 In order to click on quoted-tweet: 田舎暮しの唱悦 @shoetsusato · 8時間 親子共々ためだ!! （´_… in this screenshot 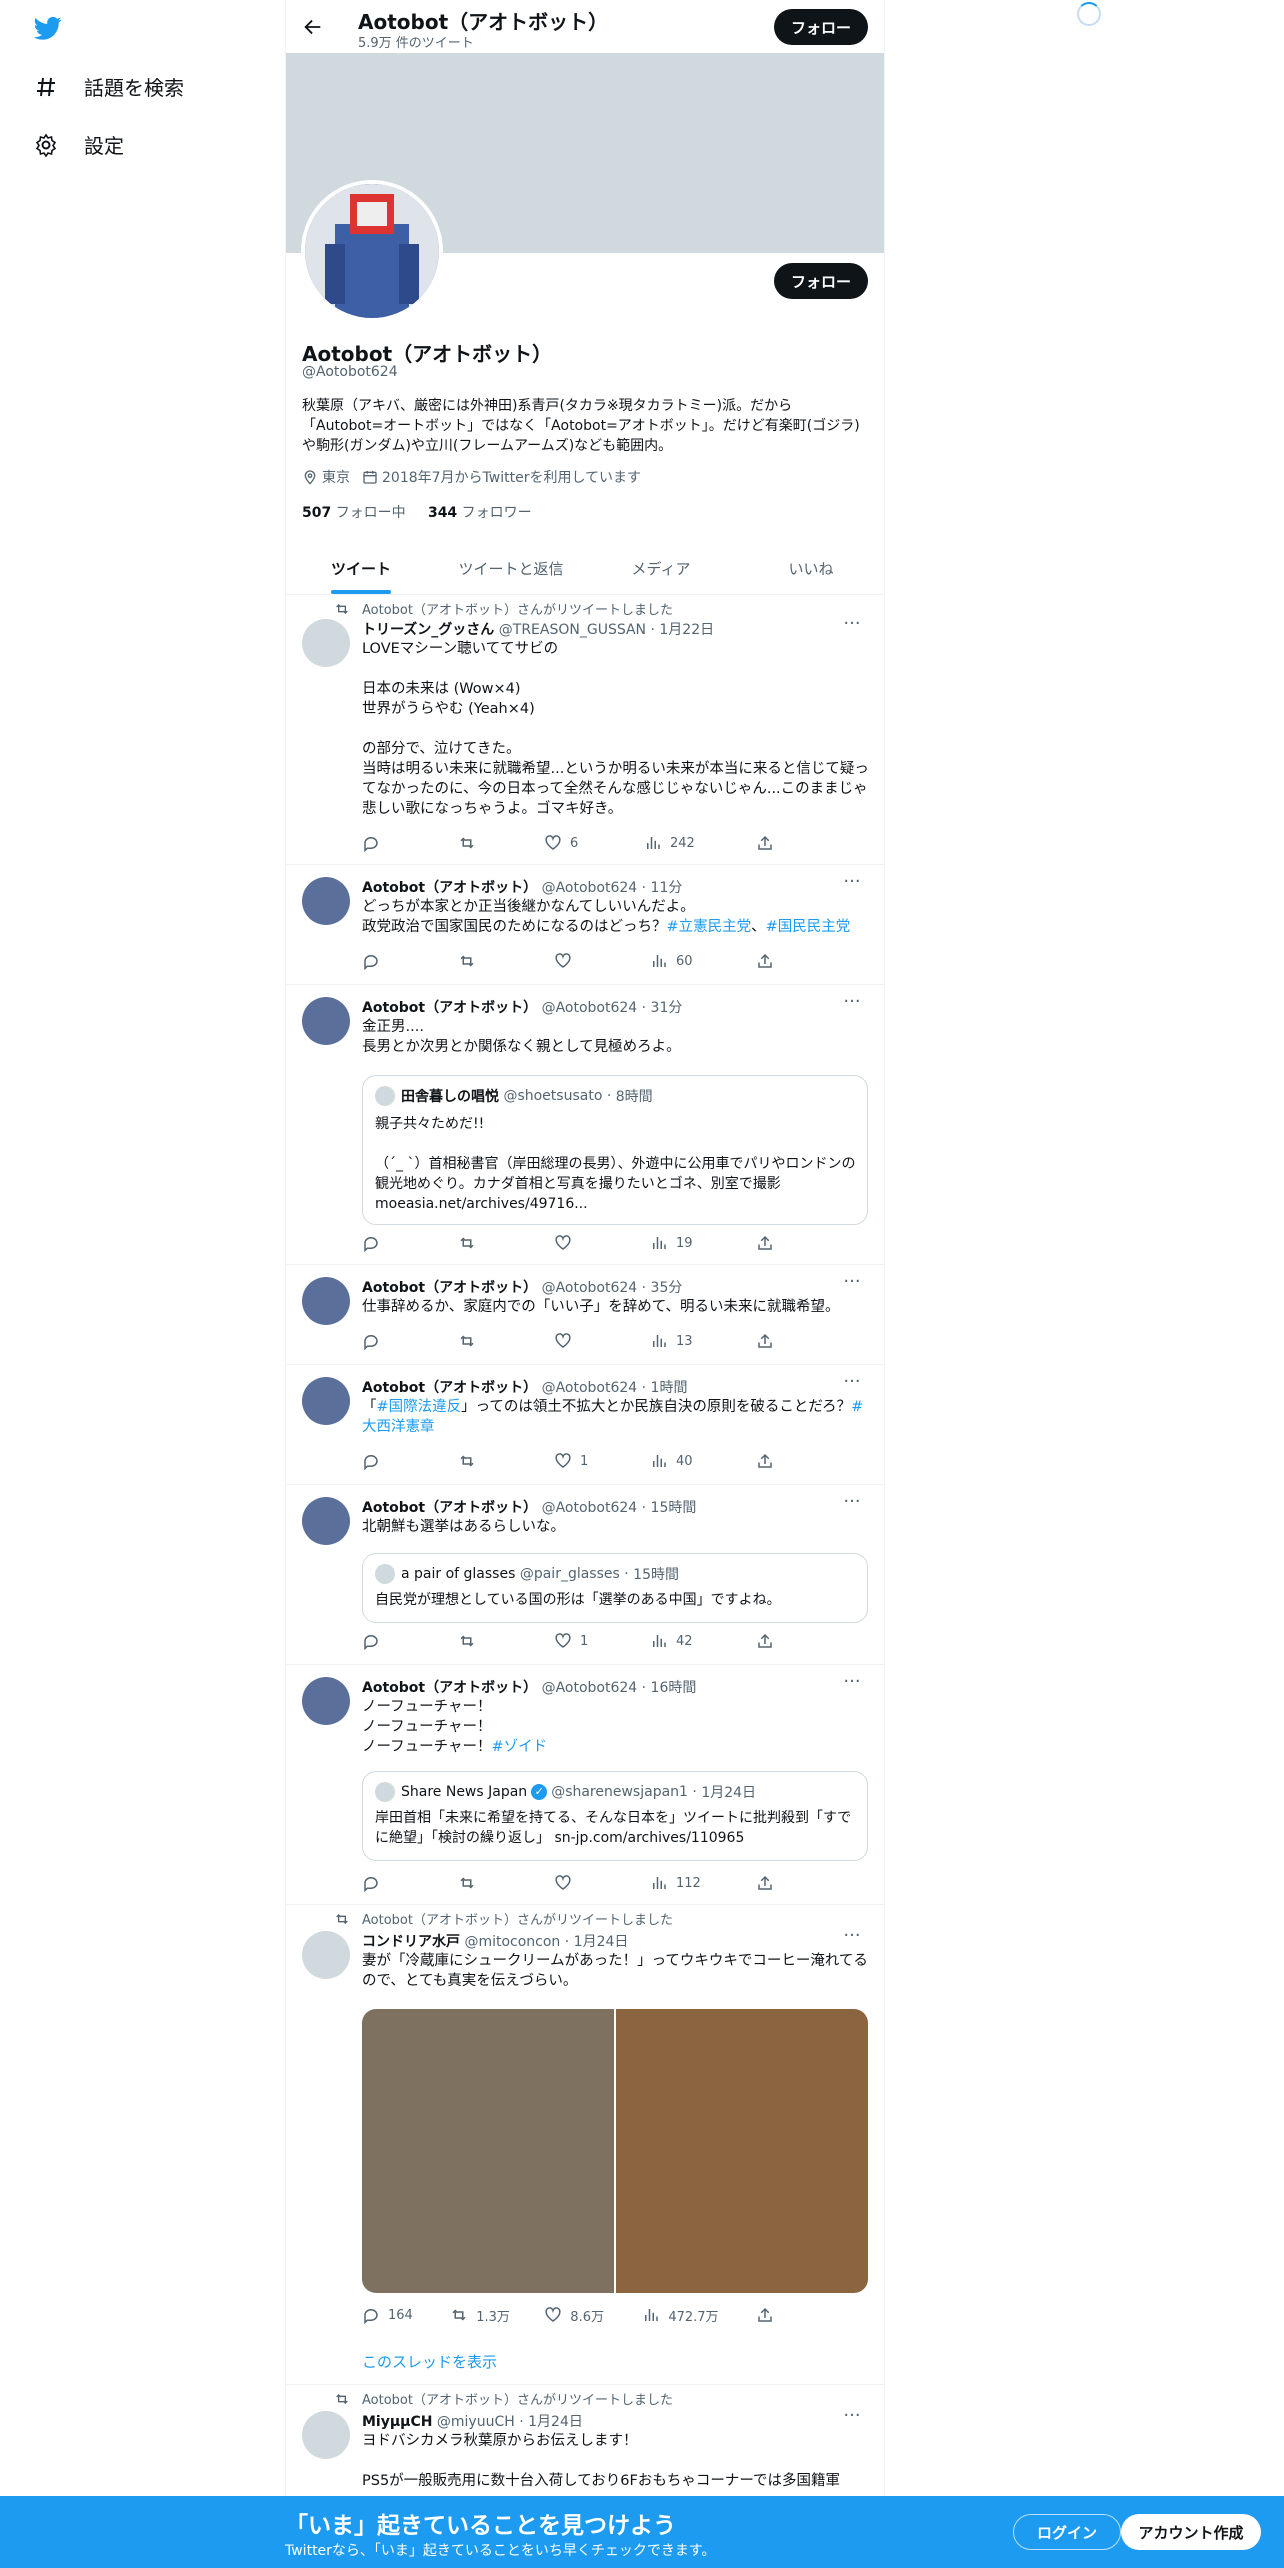, I will do `click(615, 1150)`.